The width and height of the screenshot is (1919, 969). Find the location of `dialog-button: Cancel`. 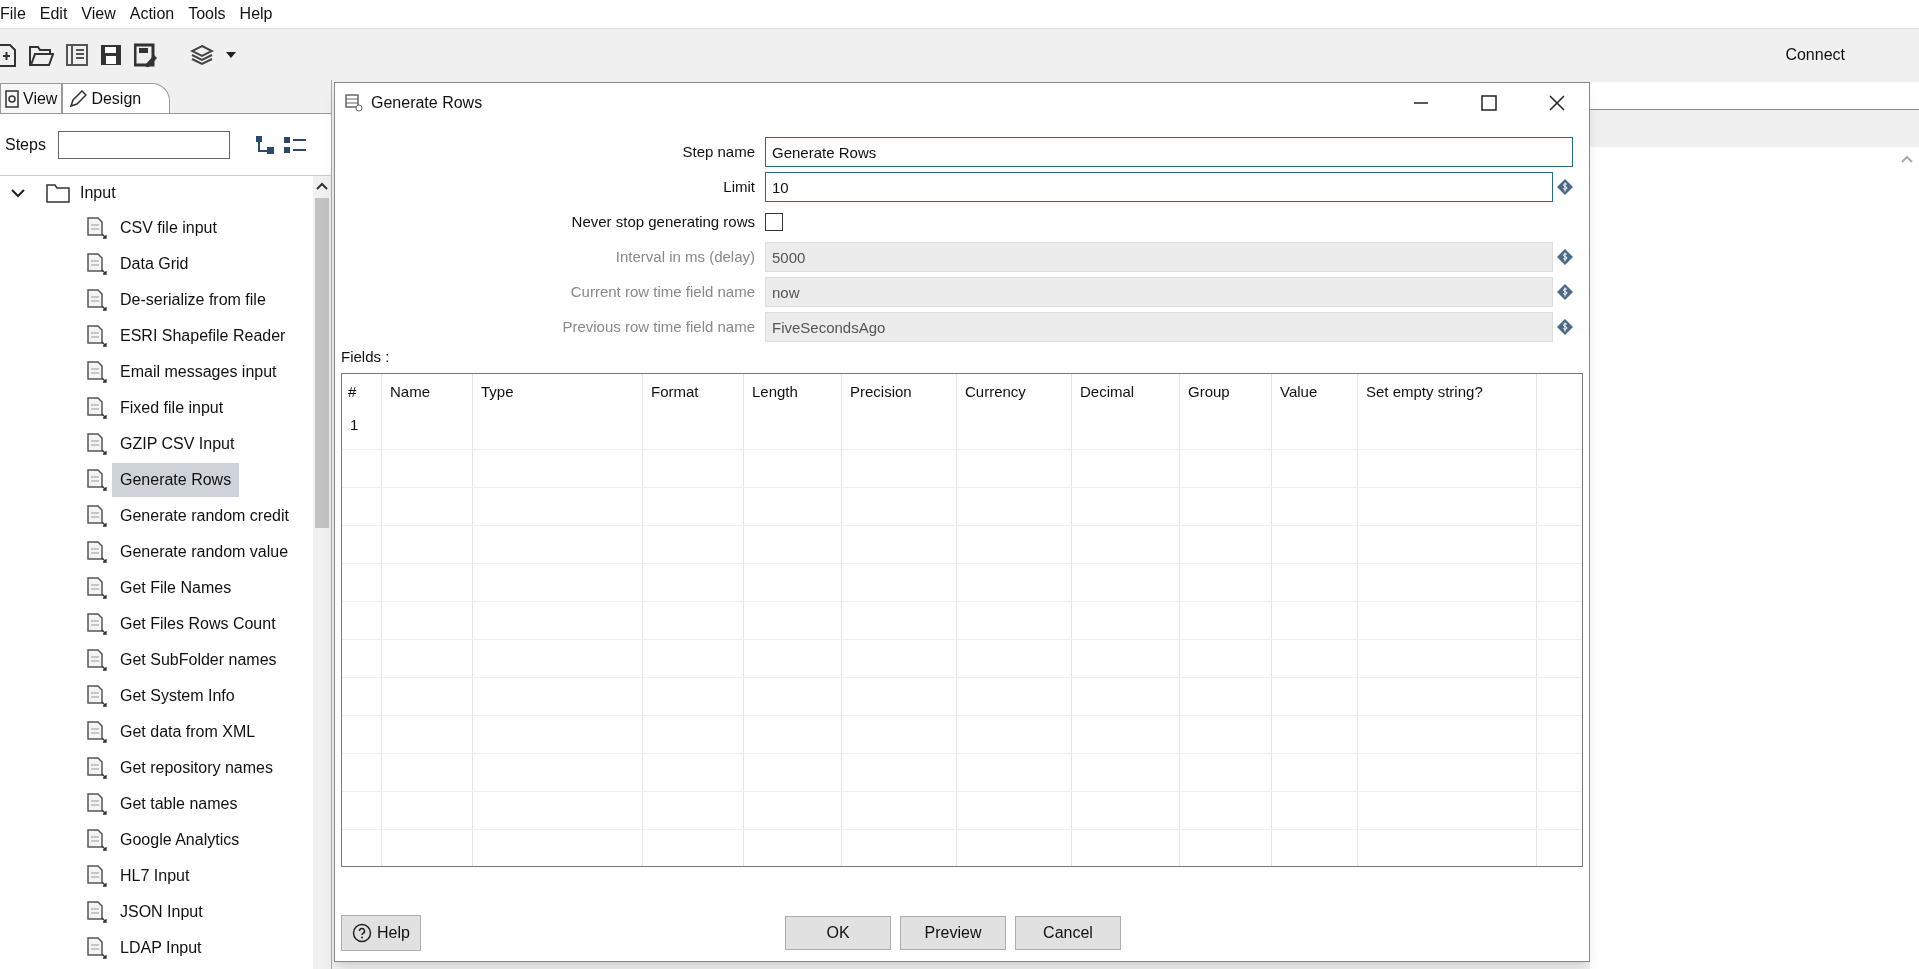

dialog-button: Cancel is located at coordinates (1068, 933).